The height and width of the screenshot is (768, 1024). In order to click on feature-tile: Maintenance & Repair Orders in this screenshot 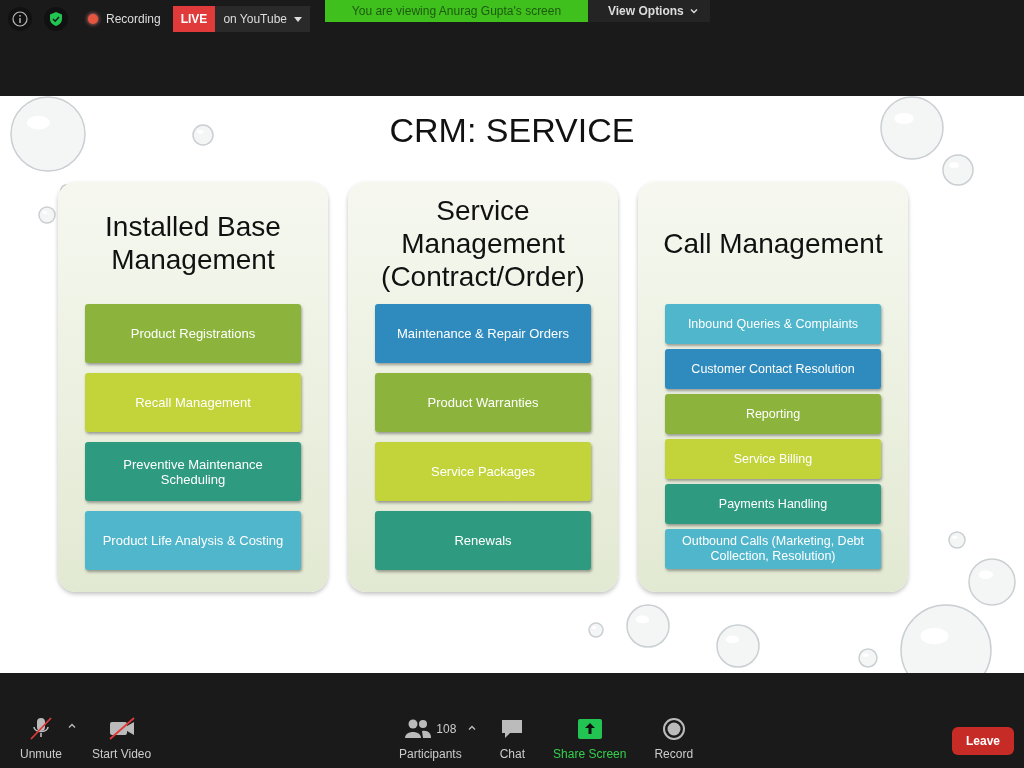, I will do `click(483, 333)`.